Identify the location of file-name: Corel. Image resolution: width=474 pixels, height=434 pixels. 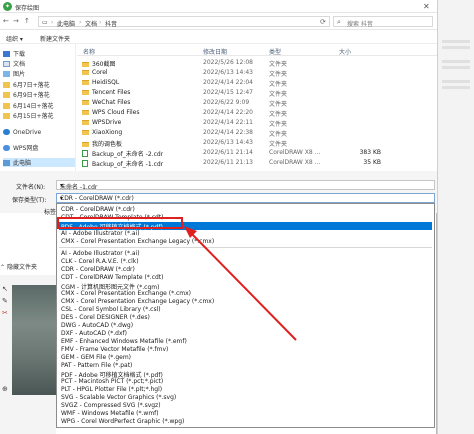
(95, 72).